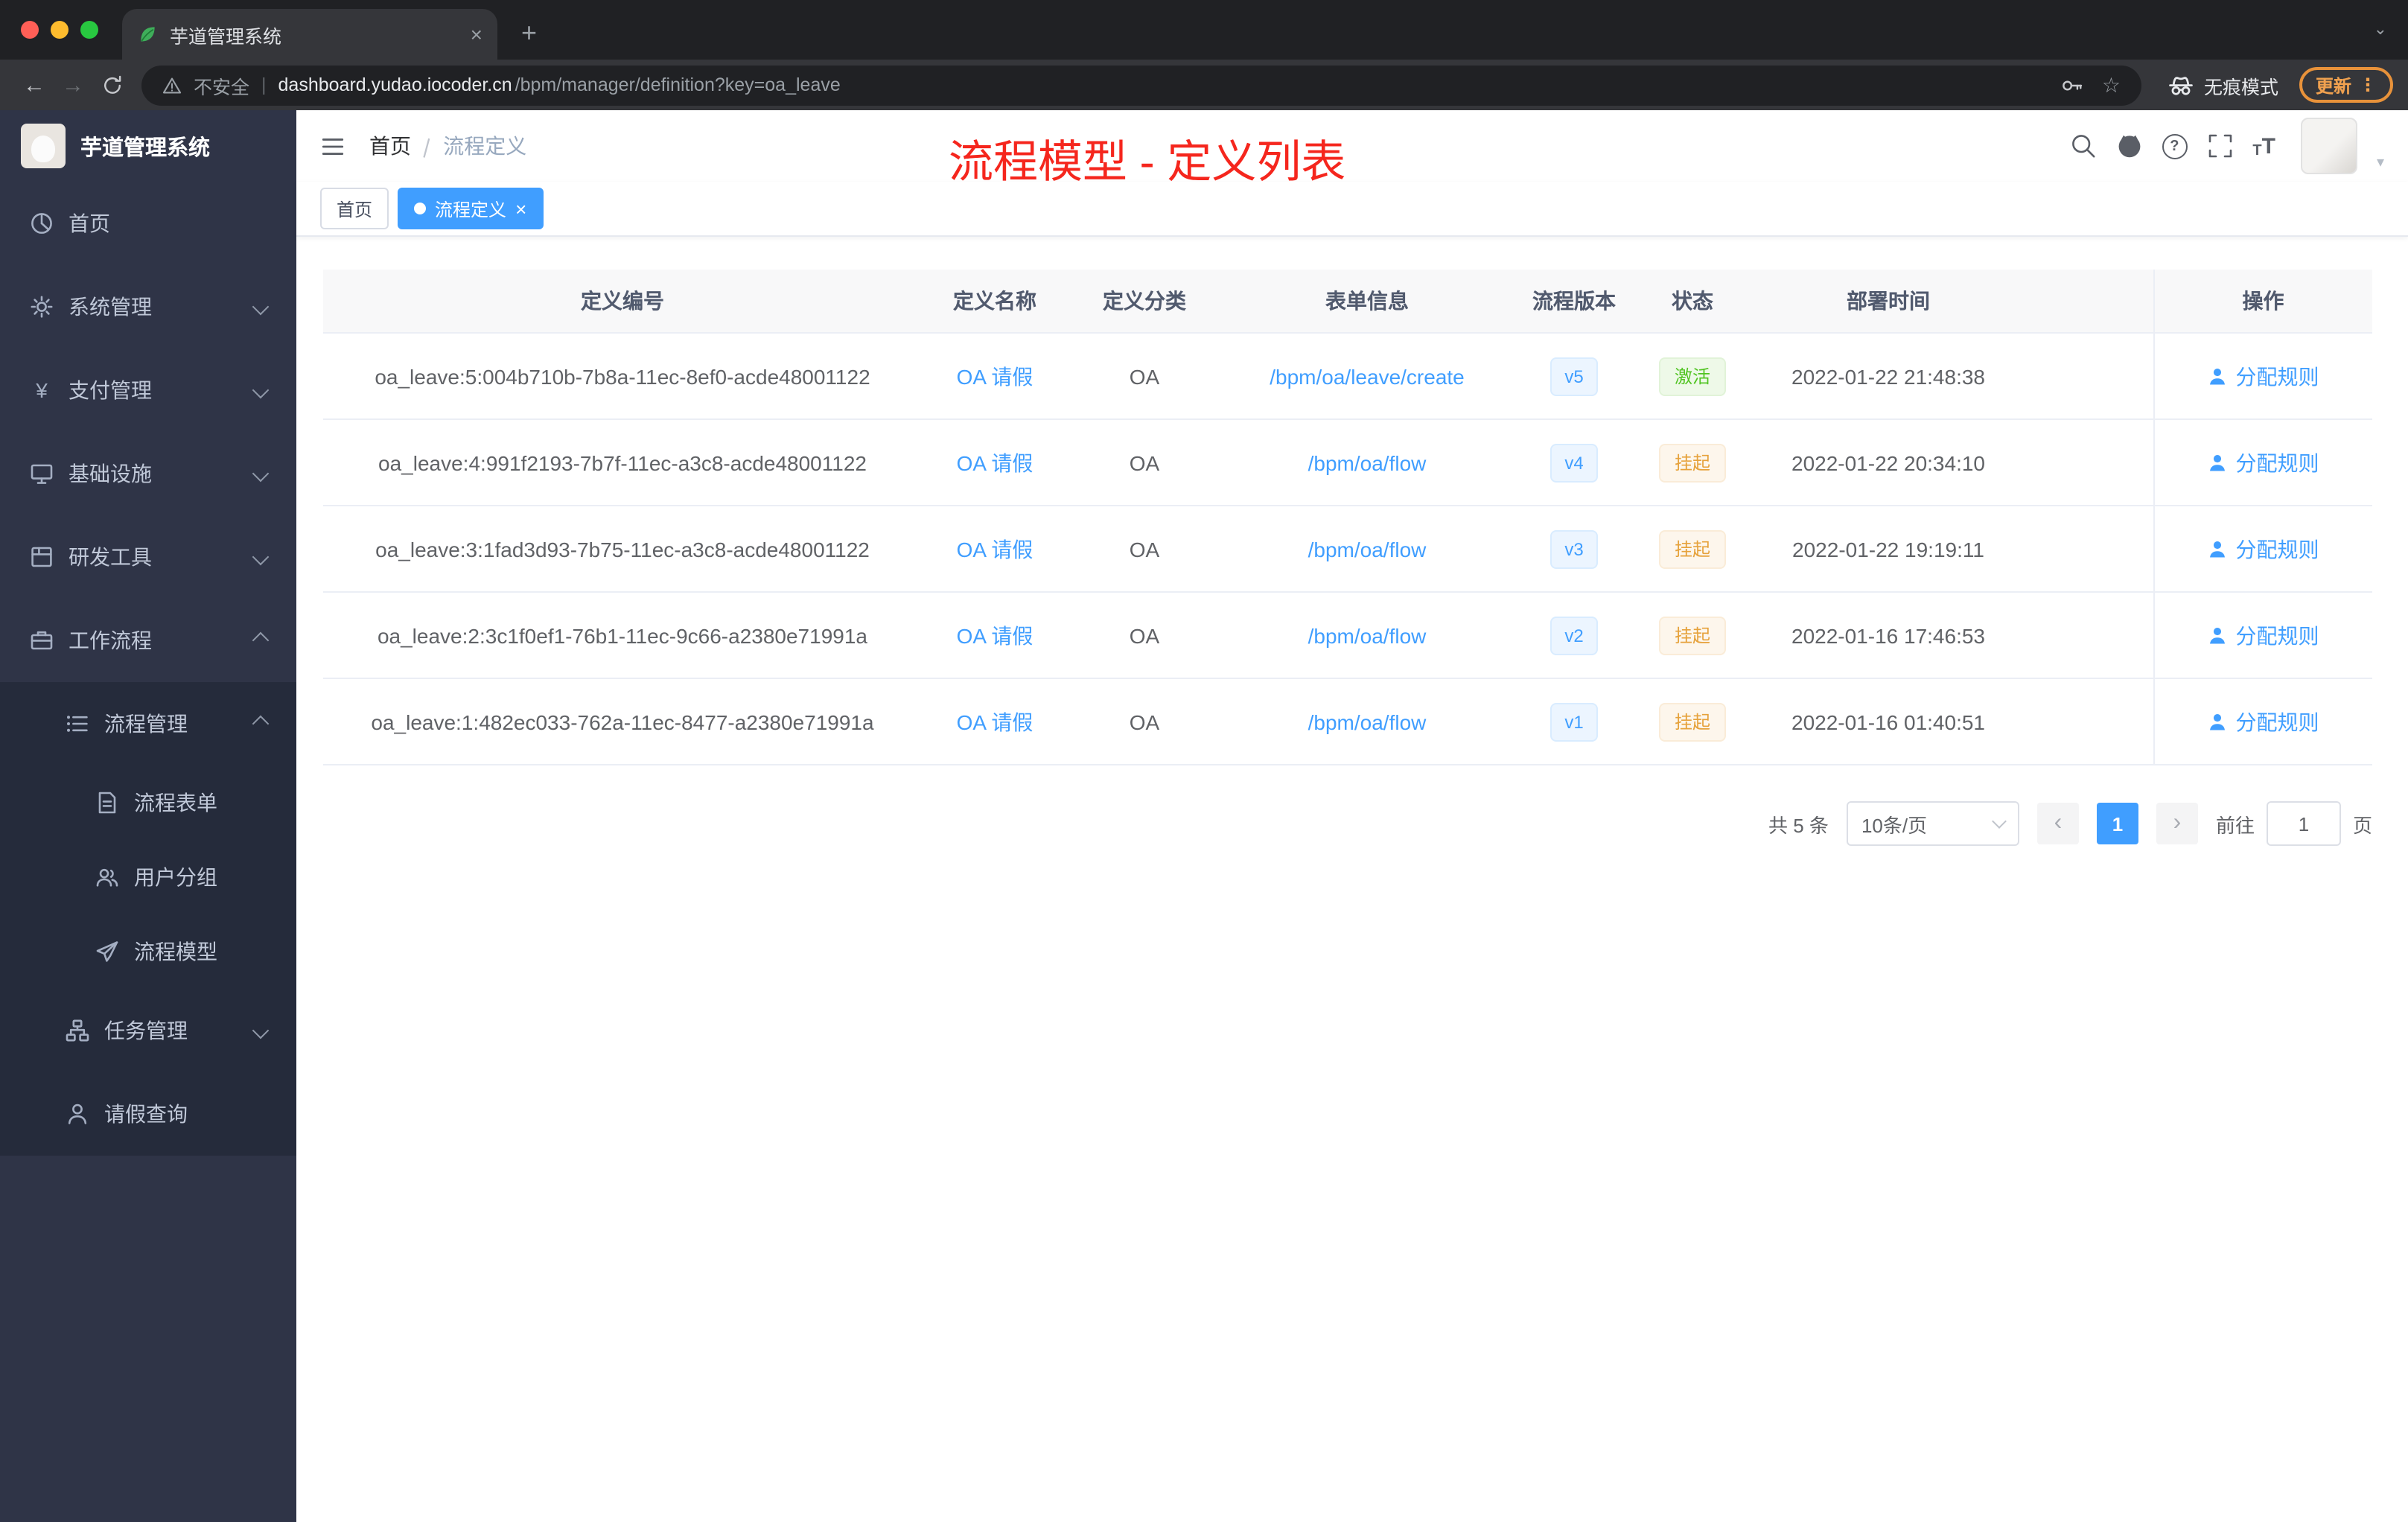 The width and height of the screenshot is (2408, 1522). What do you see at coordinates (1692, 548) in the screenshot?
I see `status-badge: 挂起` at bounding box center [1692, 548].